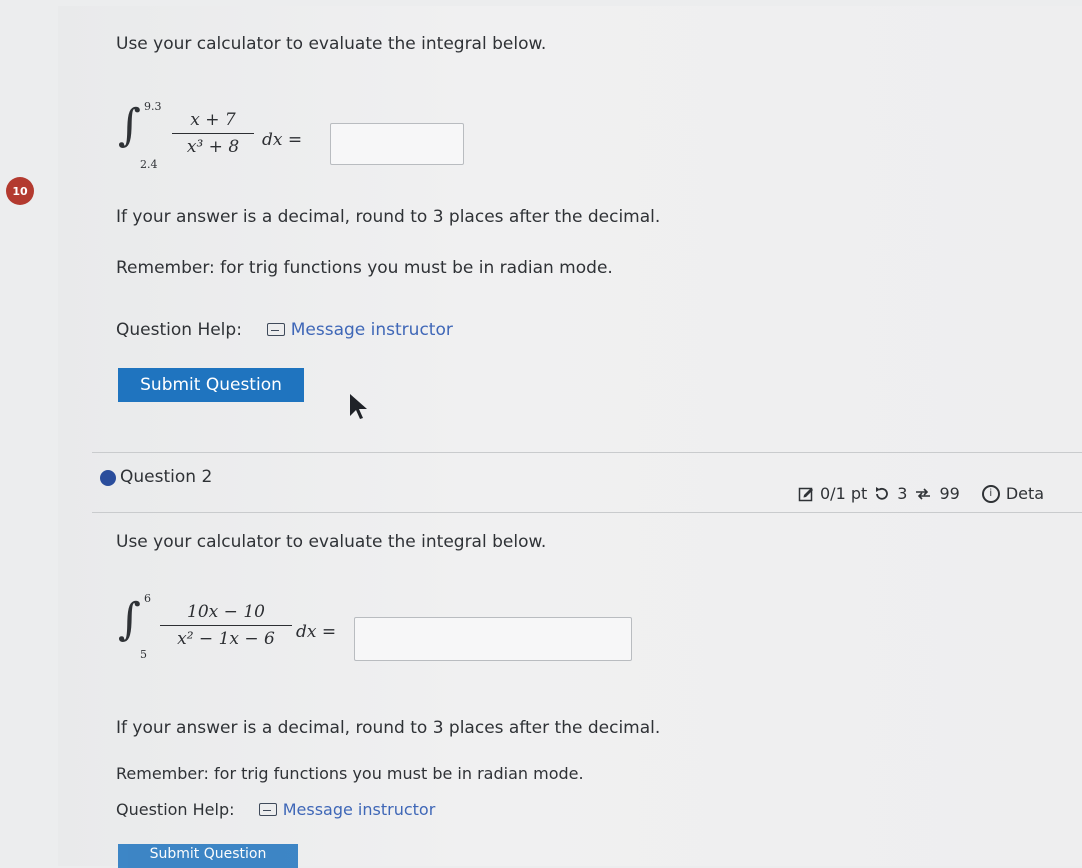  Describe the element at coordinates (175, 809) in the screenshot. I see `q2-help-label: Question Help:` at that location.